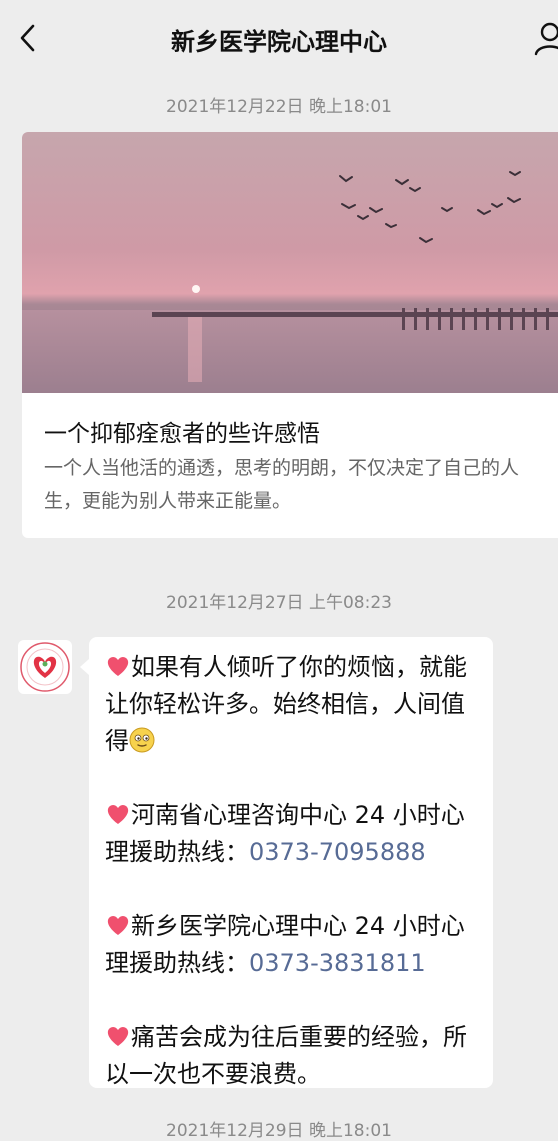 Image resolution: width=558 pixels, height=1141 pixels. What do you see at coordinates (286, 1055) in the screenshot?
I see `message-paragraph-text: 痛苦会成为往后重要的经验，所以一次也不要浪费。` at bounding box center [286, 1055].